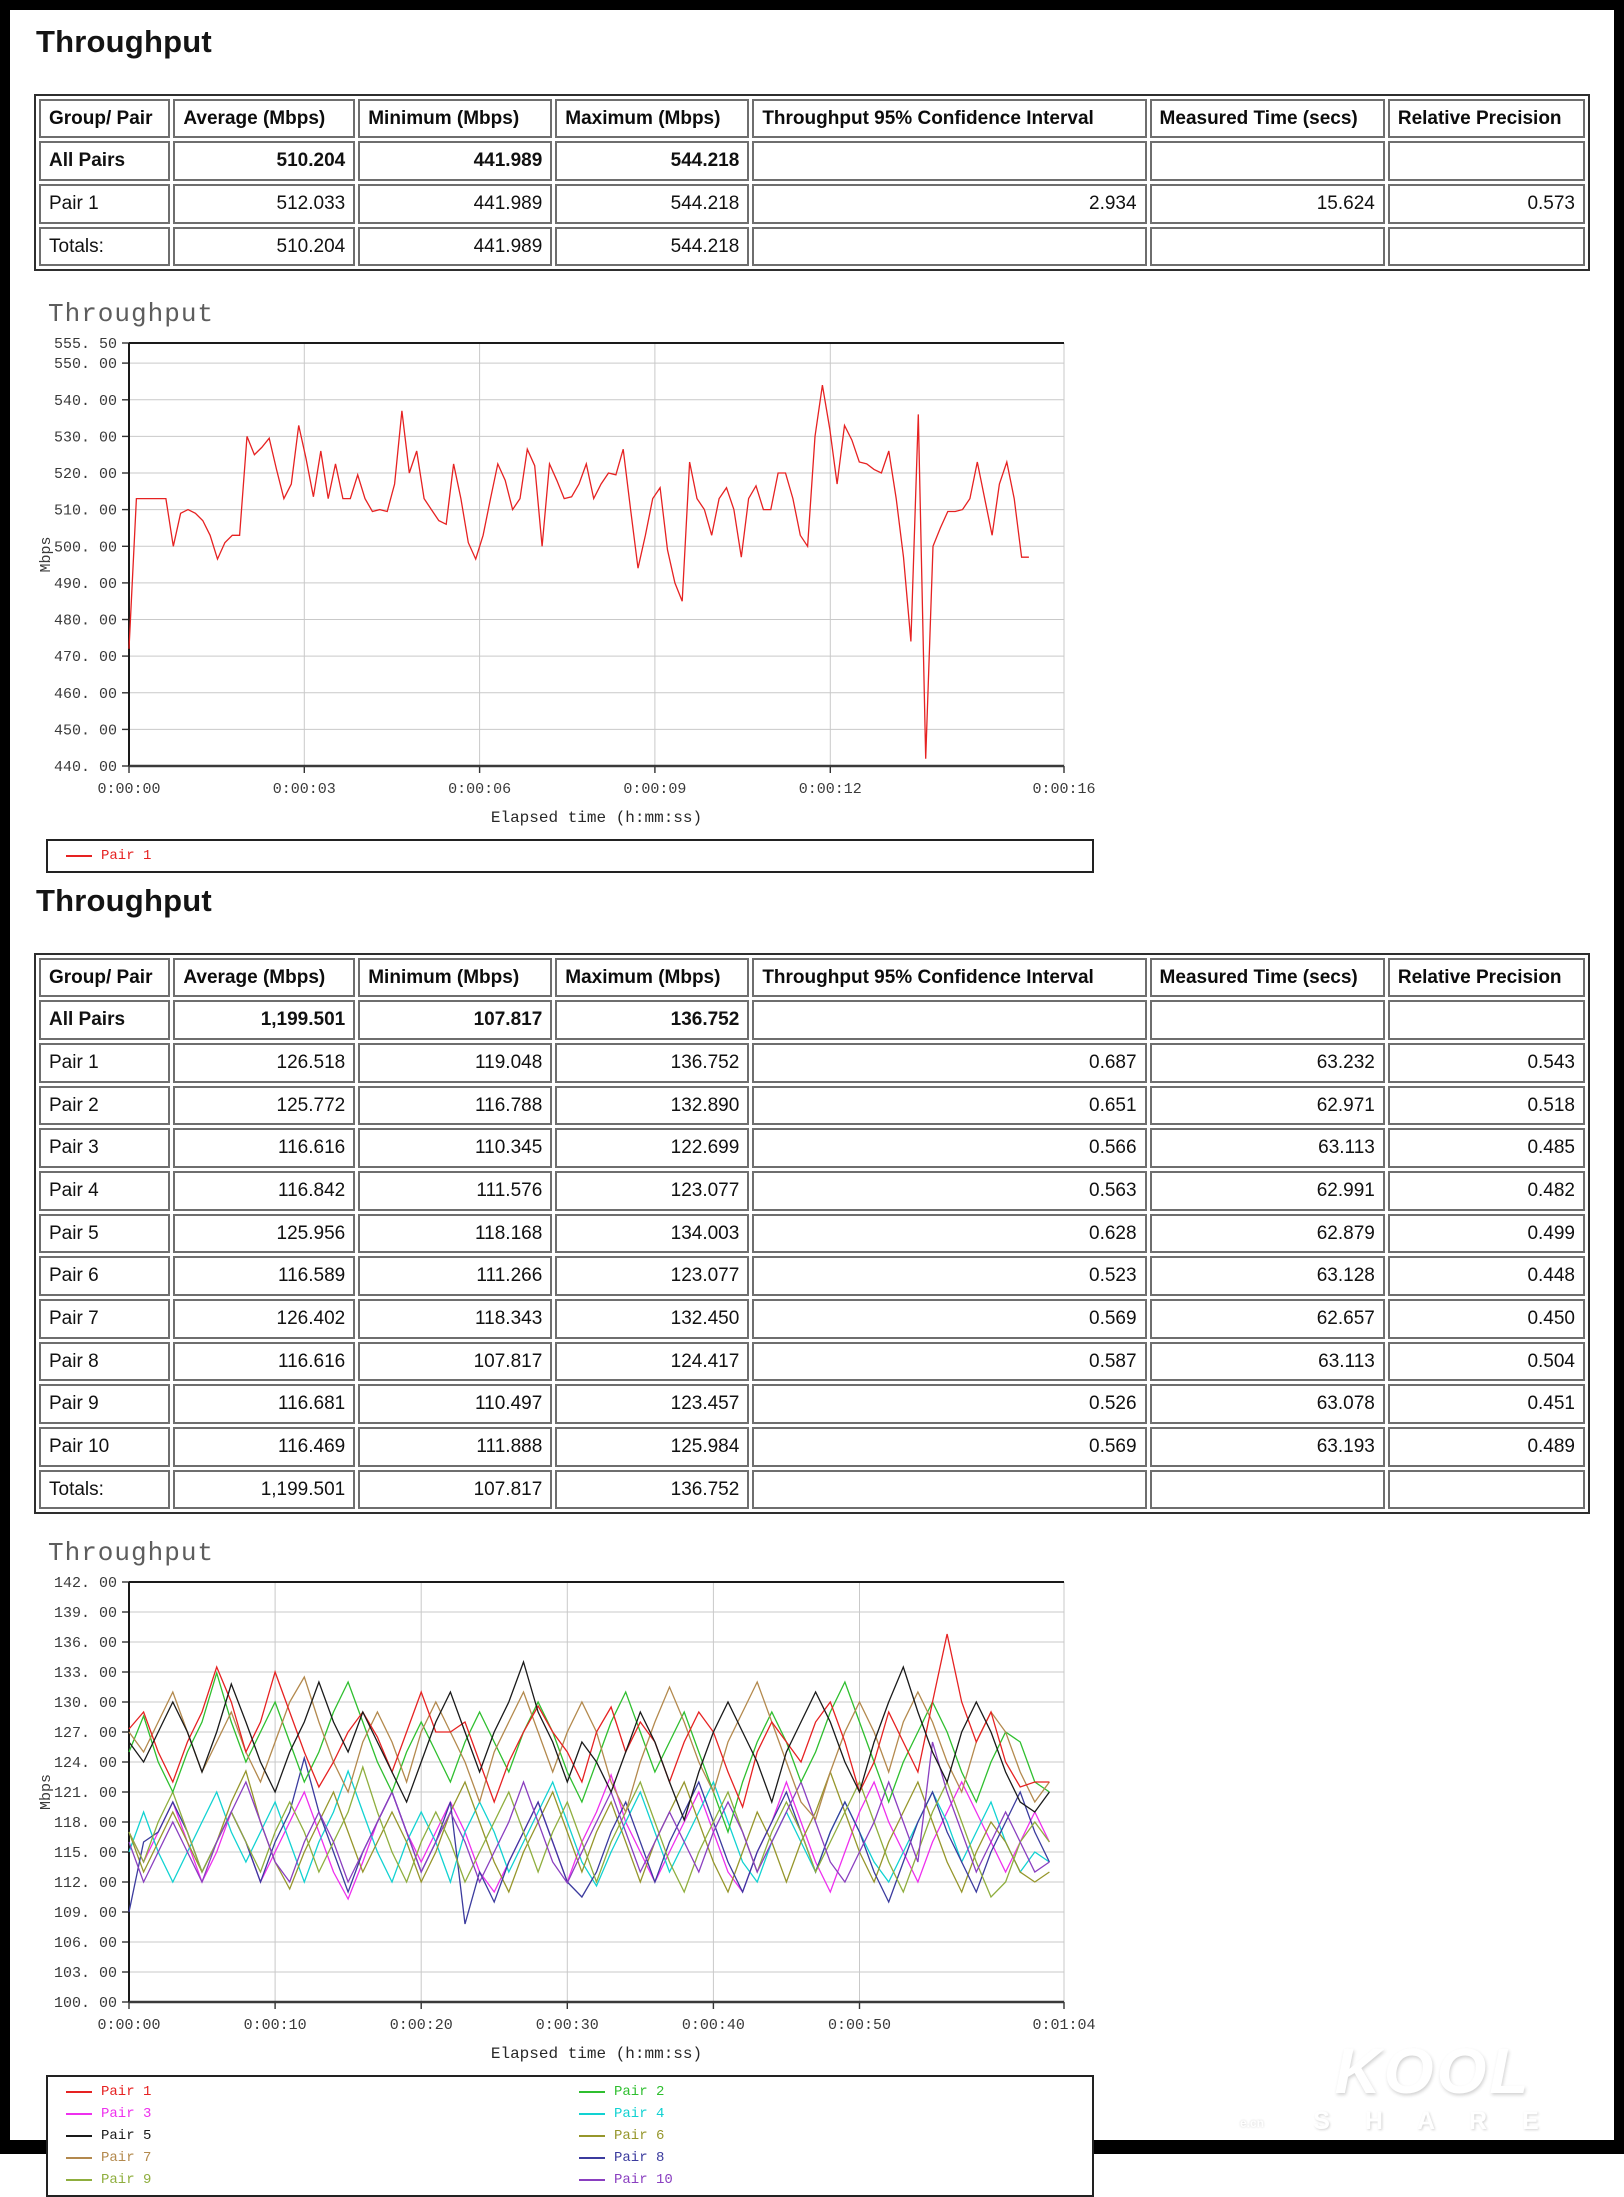 Image resolution: width=1624 pixels, height=2197 pixels. What do you see at coordinates (264, 1191) in the screenshot?
I see `value-cell: 116.842` at bounding box center [264, 1191].